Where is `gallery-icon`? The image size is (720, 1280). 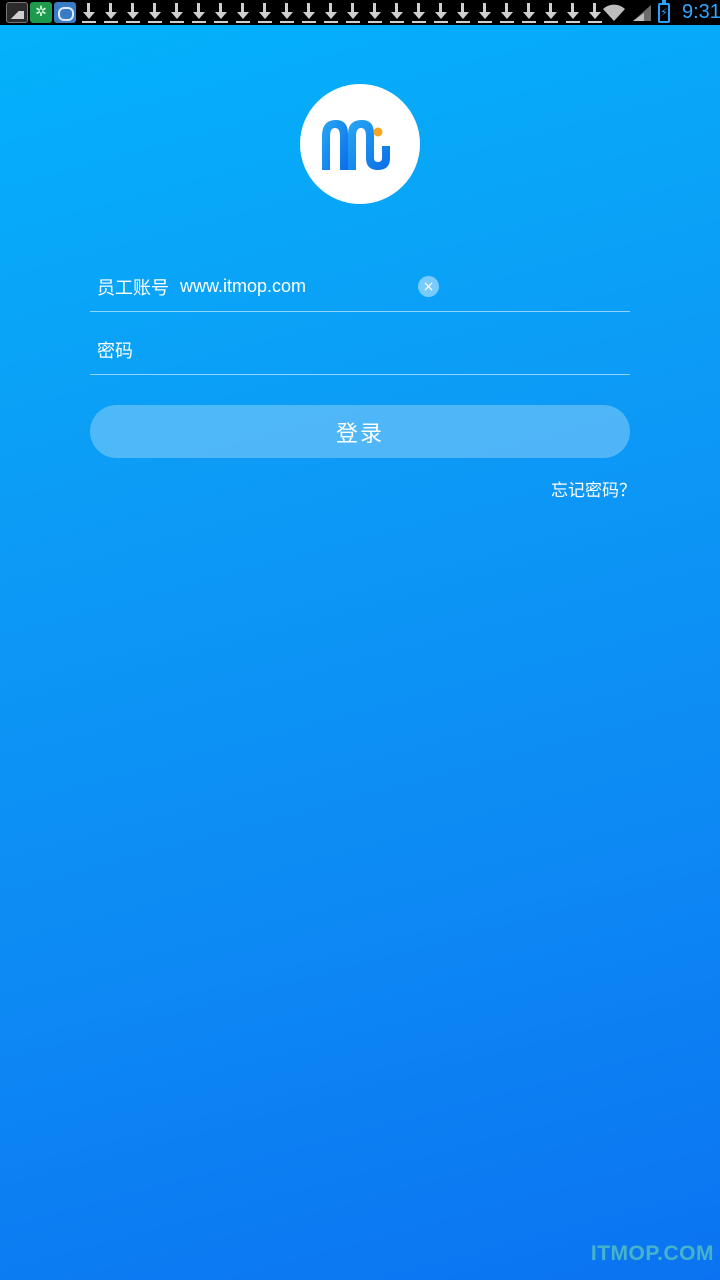 gallery-icon is located at coordinates (17, 12).